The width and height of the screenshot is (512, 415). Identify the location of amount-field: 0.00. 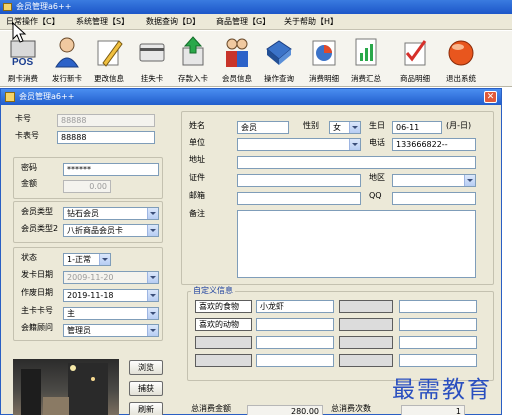
(87, 186).